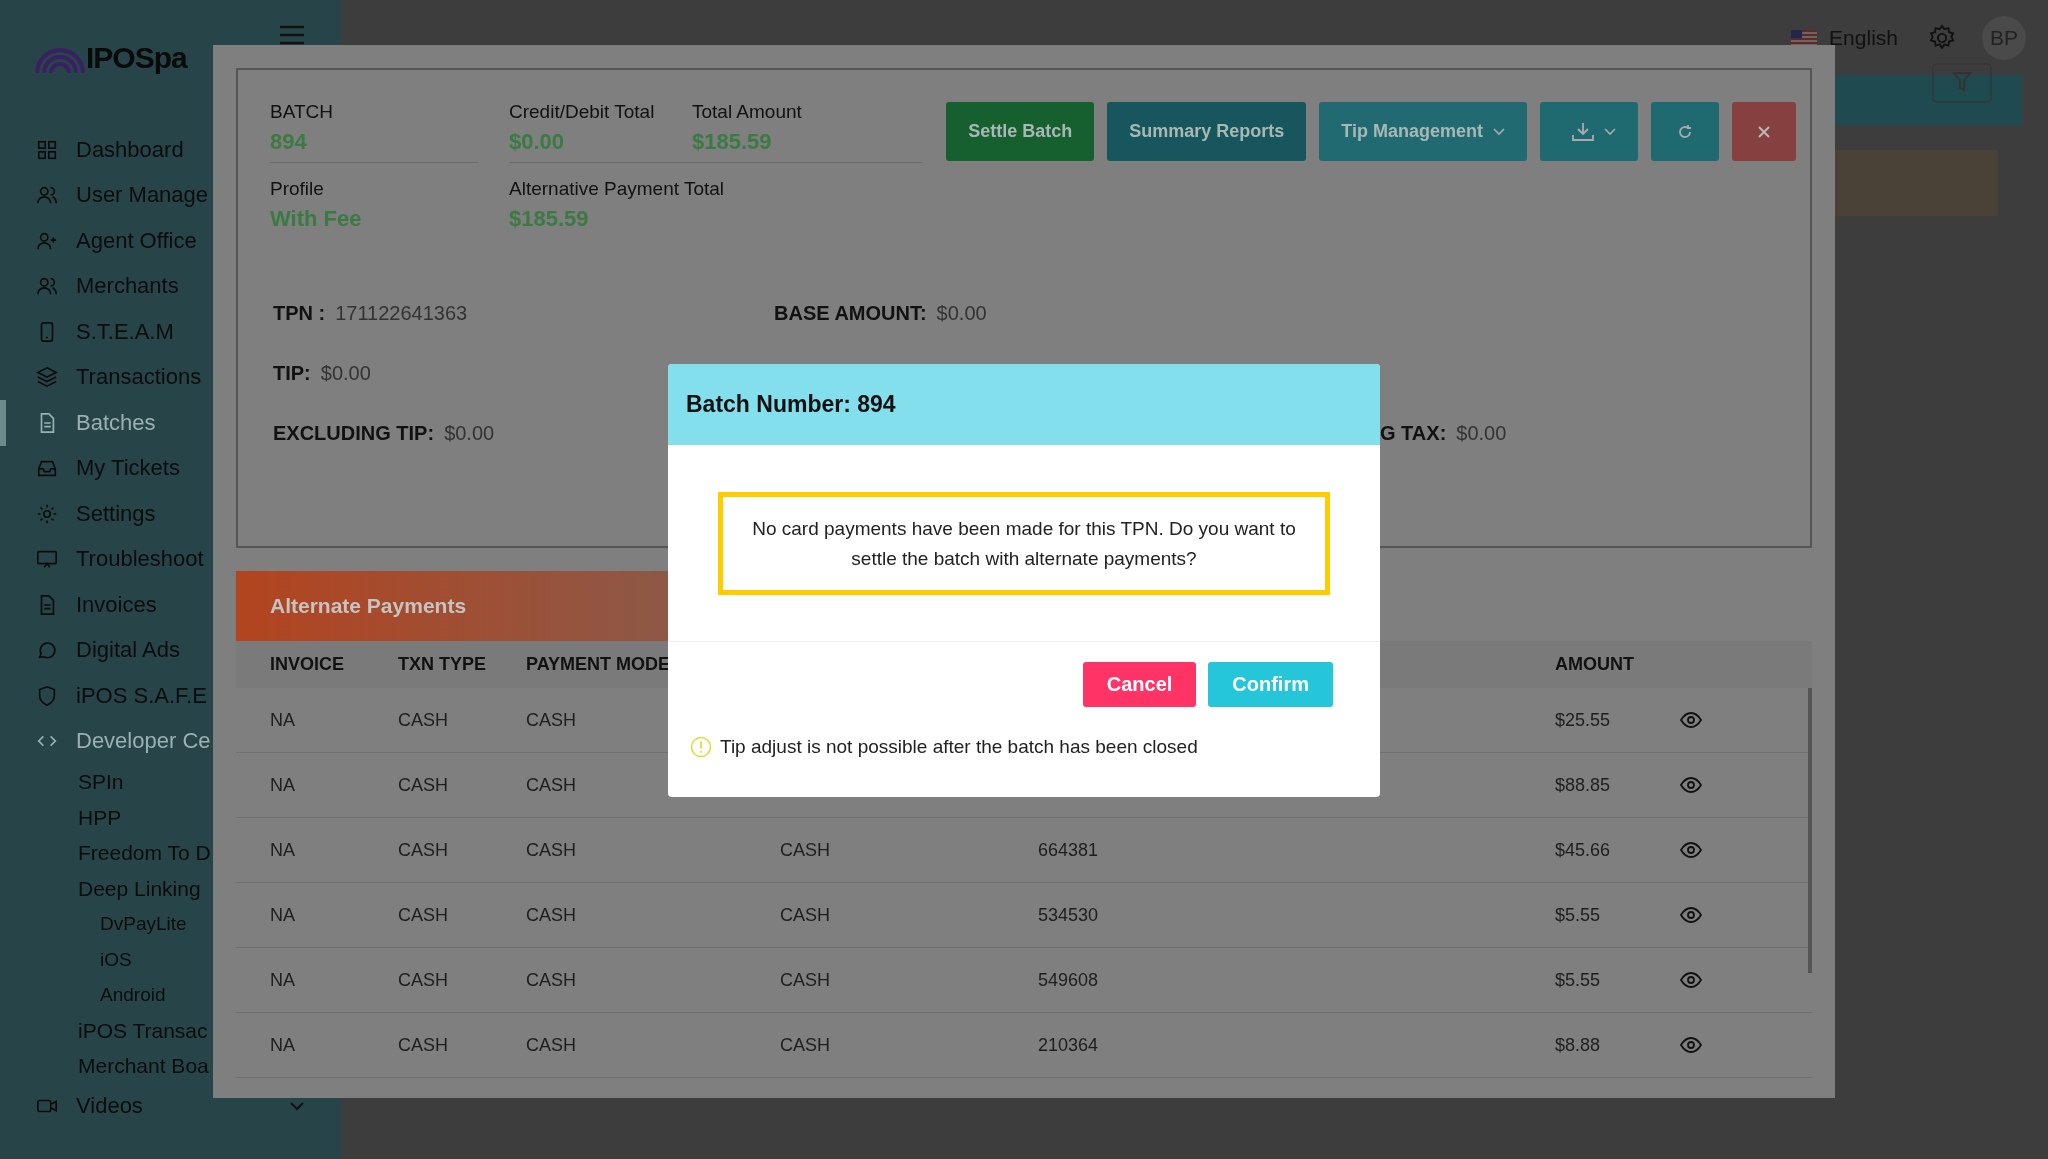  Describe the element at coordinates (442, 664) in the screenshot. I see `column-header: TXN TYPE` at that location.